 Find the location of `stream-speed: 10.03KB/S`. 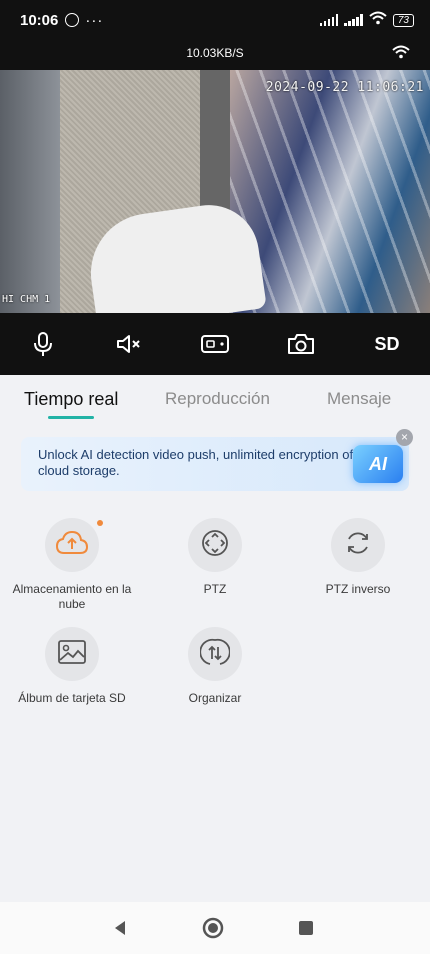

stream-speed: 10.03KB/S is located at coordinates (215, 53).